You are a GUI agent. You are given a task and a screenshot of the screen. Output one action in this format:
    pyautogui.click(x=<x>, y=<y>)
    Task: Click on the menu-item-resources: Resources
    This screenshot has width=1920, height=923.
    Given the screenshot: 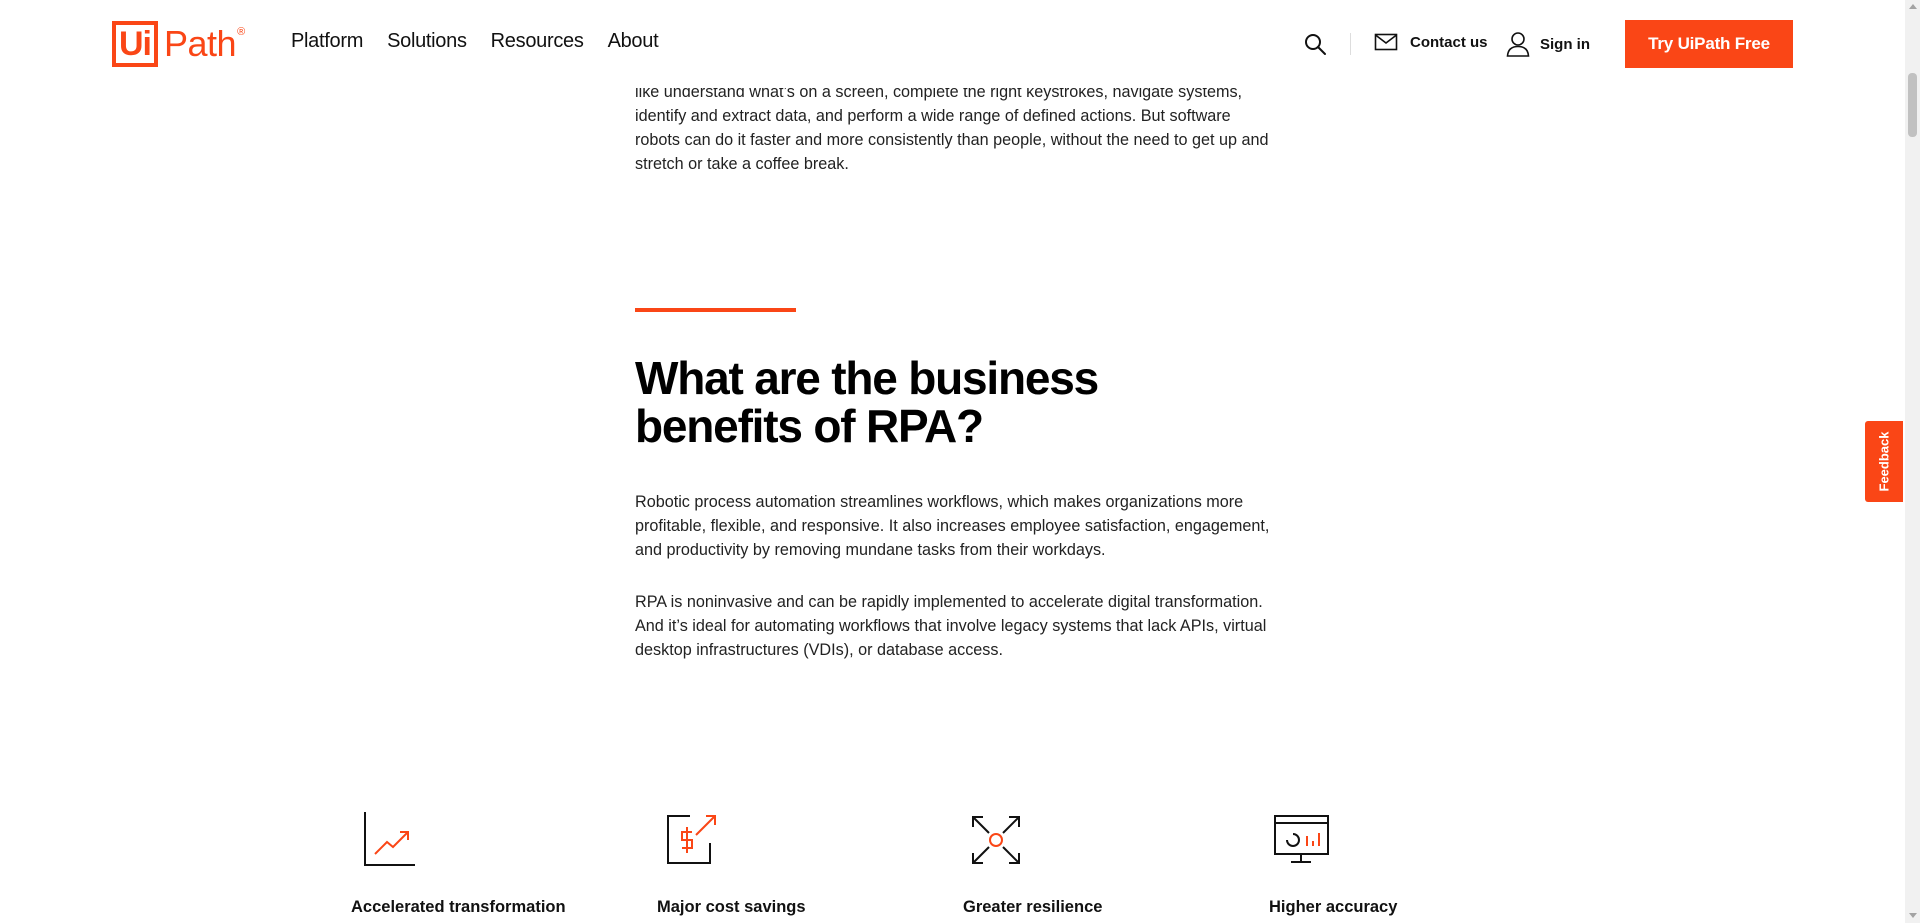 What is the action you would take?
    pyautogui.click(x=537, y=41)
    